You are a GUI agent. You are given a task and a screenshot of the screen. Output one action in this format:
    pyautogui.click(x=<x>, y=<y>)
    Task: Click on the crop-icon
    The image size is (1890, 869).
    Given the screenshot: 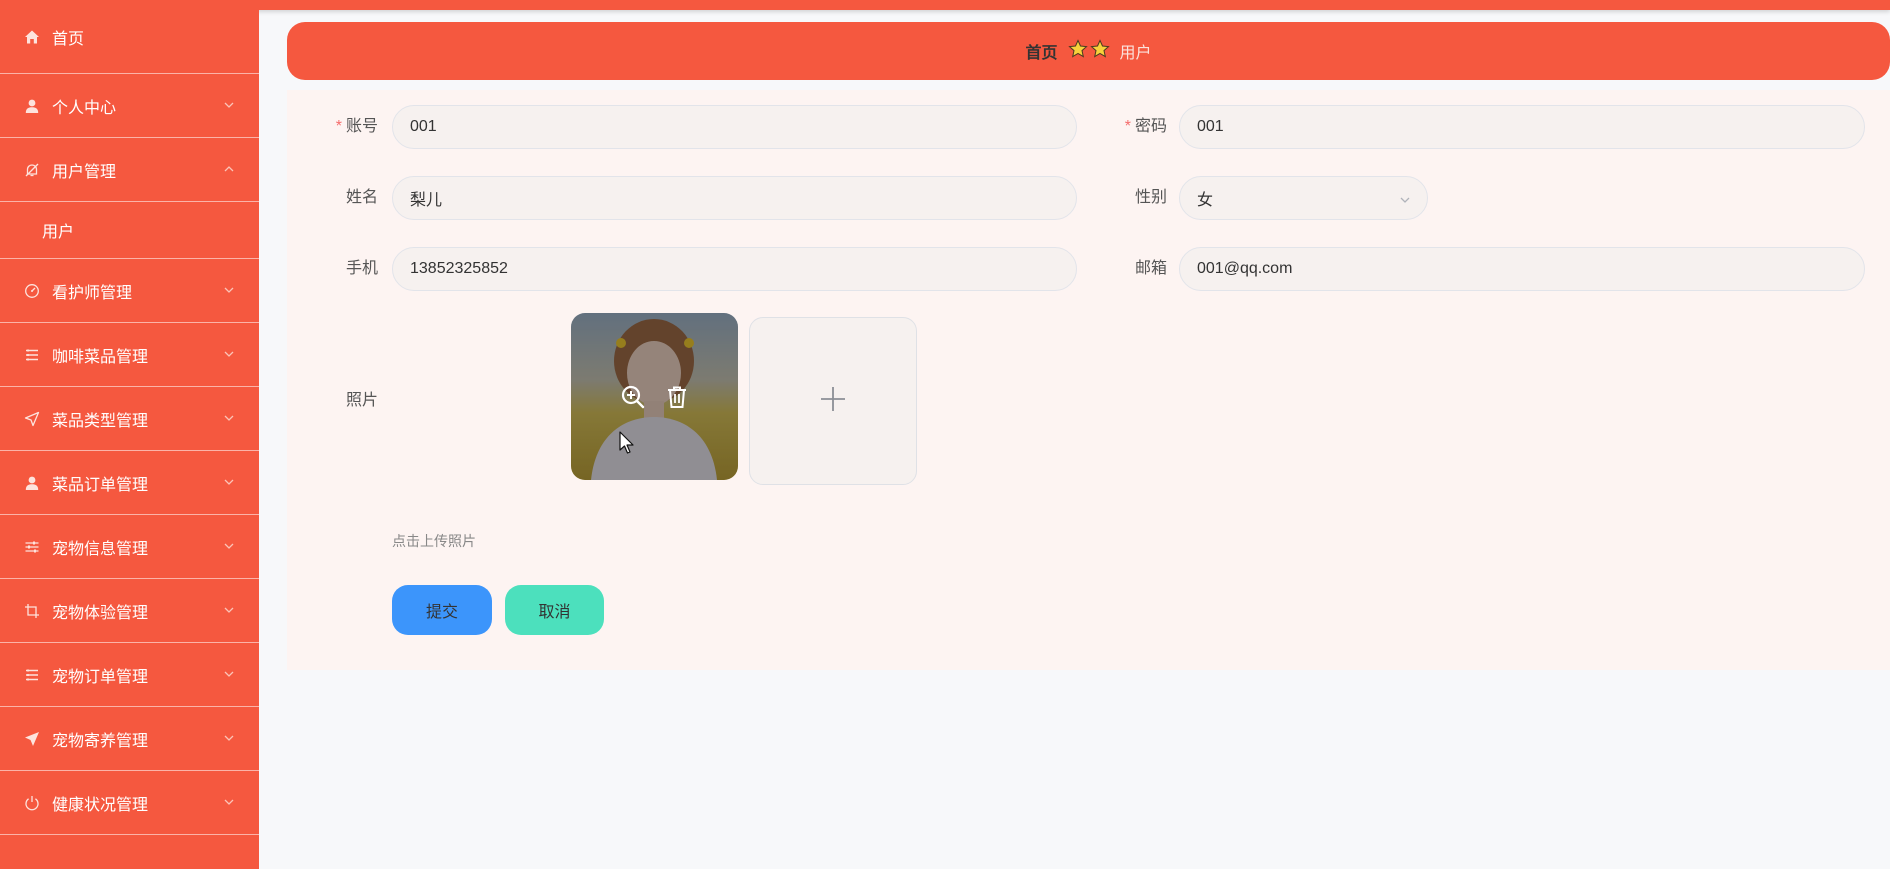 What is the action you would take?
    pyautogui.click(x=32, y=611)
    